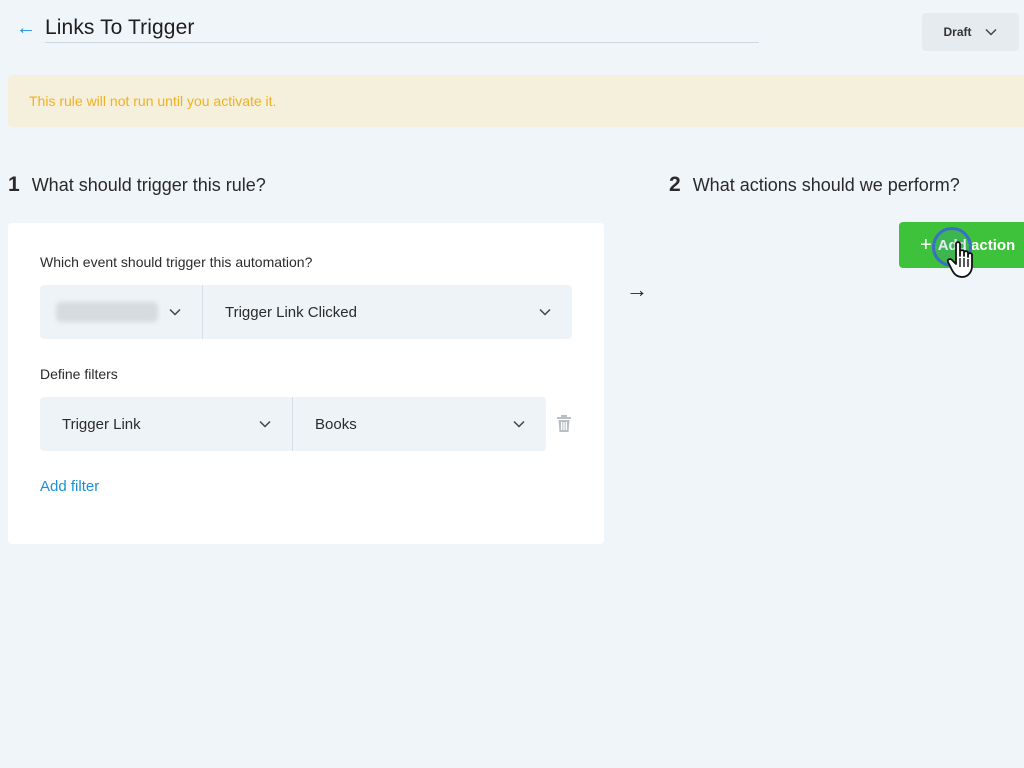 The image size is (1024, 768). I want to click on plus-icon: +, so click(926, 245).